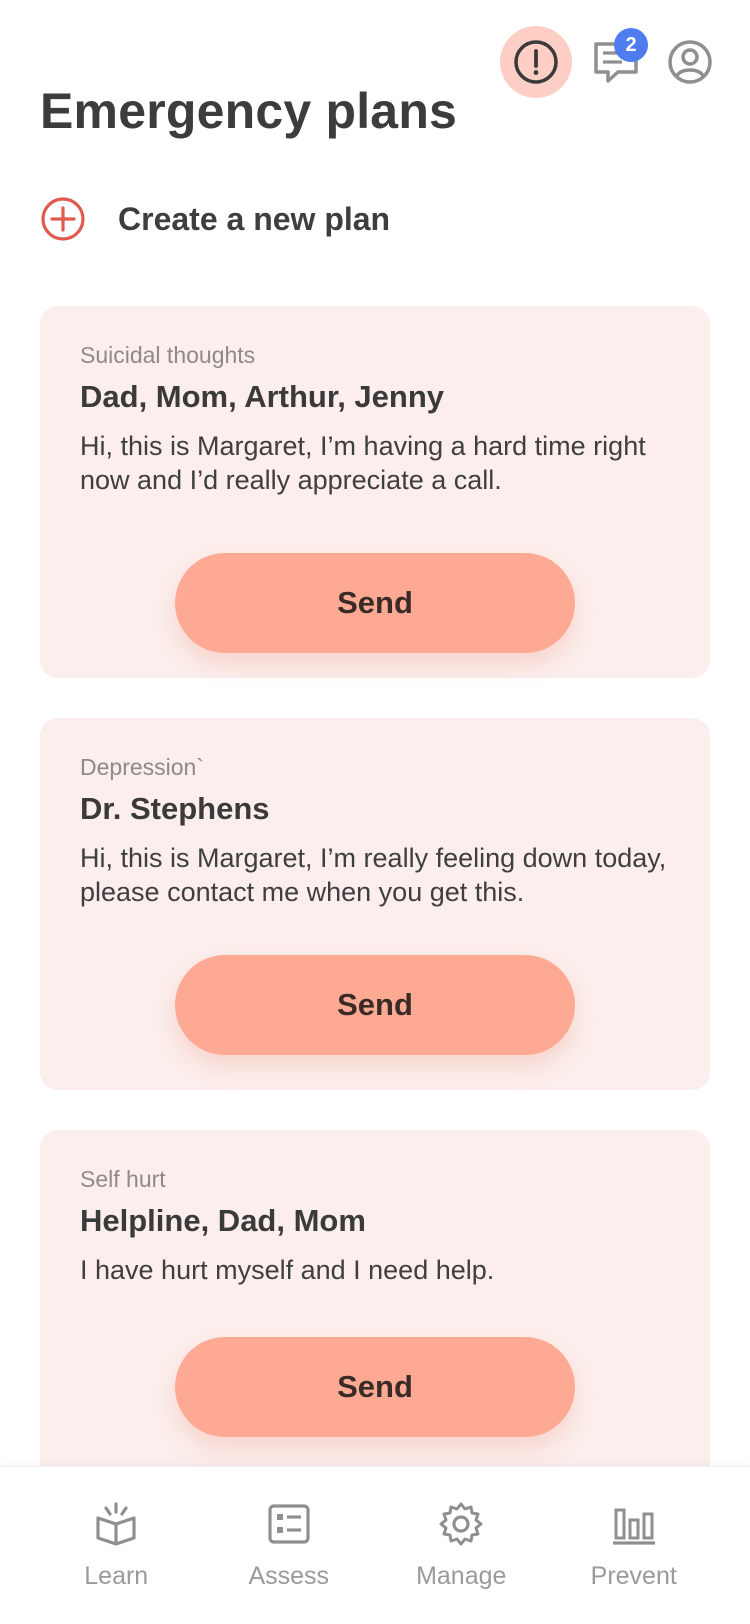 This screenshot has width=750, height=1624. Describe the element at coordinates (633, 1526) in the screenshot. I see `bar-chart-icon` at that location.